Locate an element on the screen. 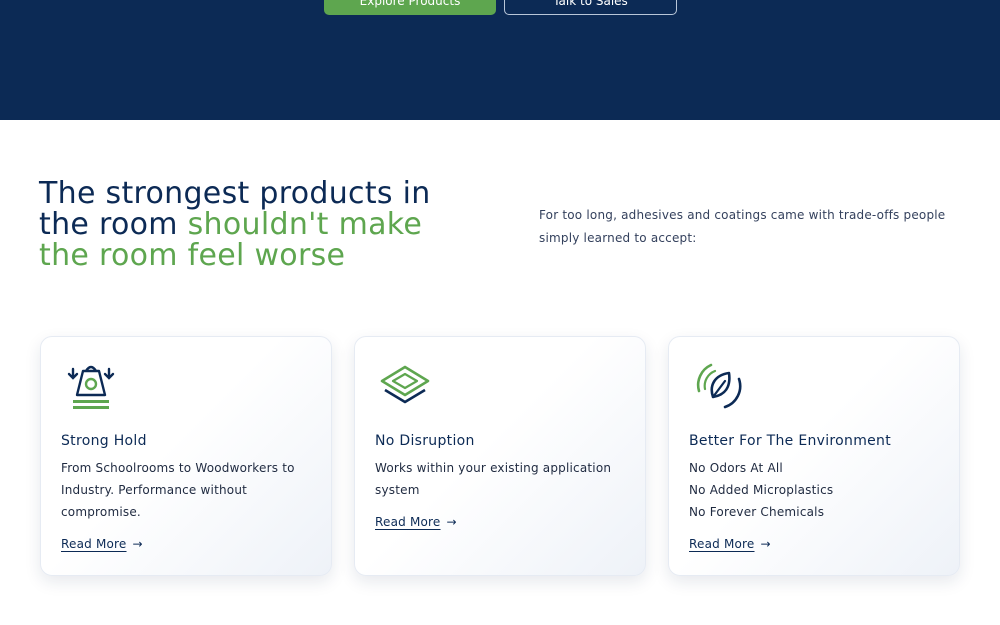 The height and width of the screenshot is (625, 1000). explore-products-button: Explore Products is located at coordinates (410, 7).